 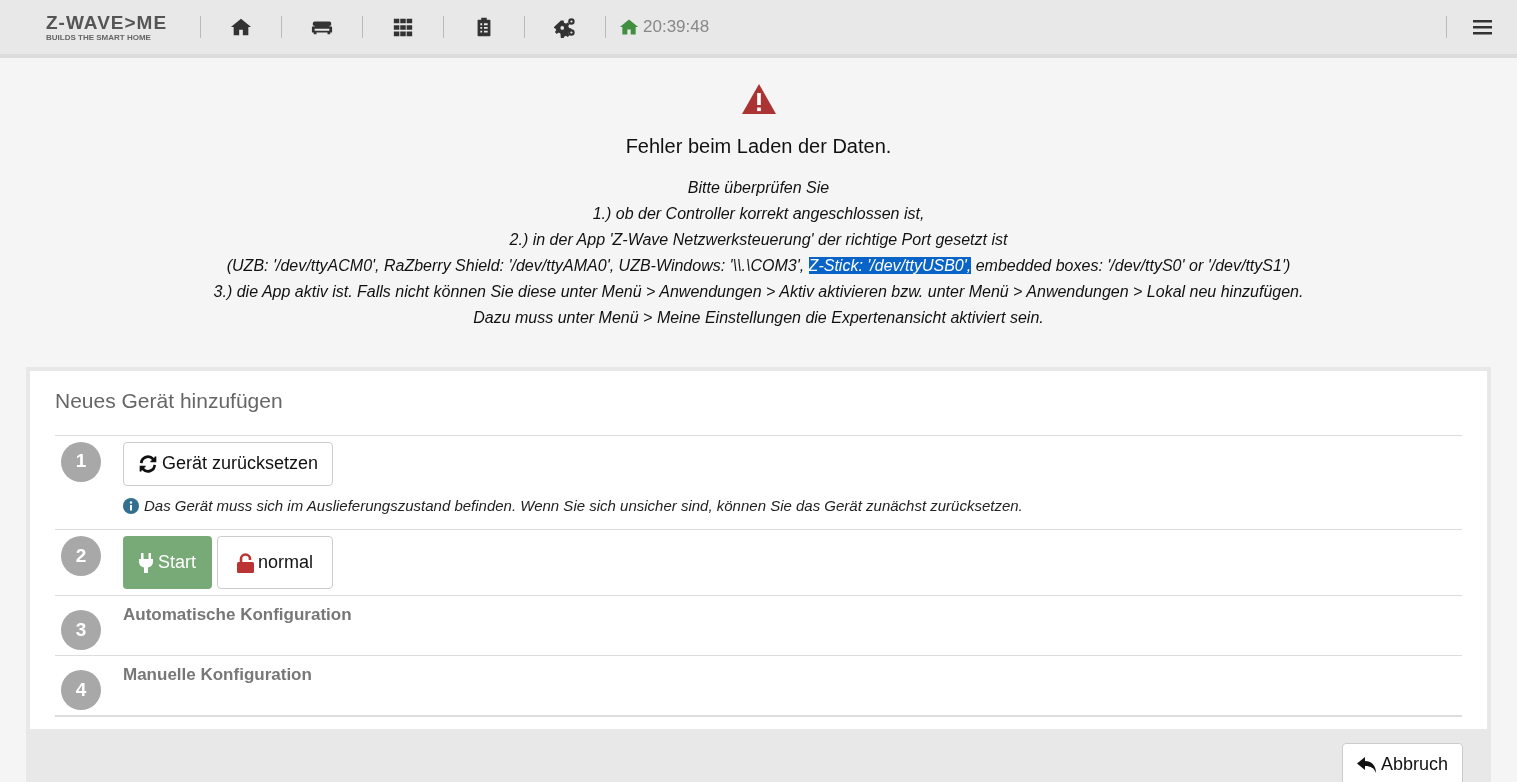 What do you see at coordinates (676, 27) in the screenshot?
I see `clock-time: 20:39:48` at bounding box center [676, 27].